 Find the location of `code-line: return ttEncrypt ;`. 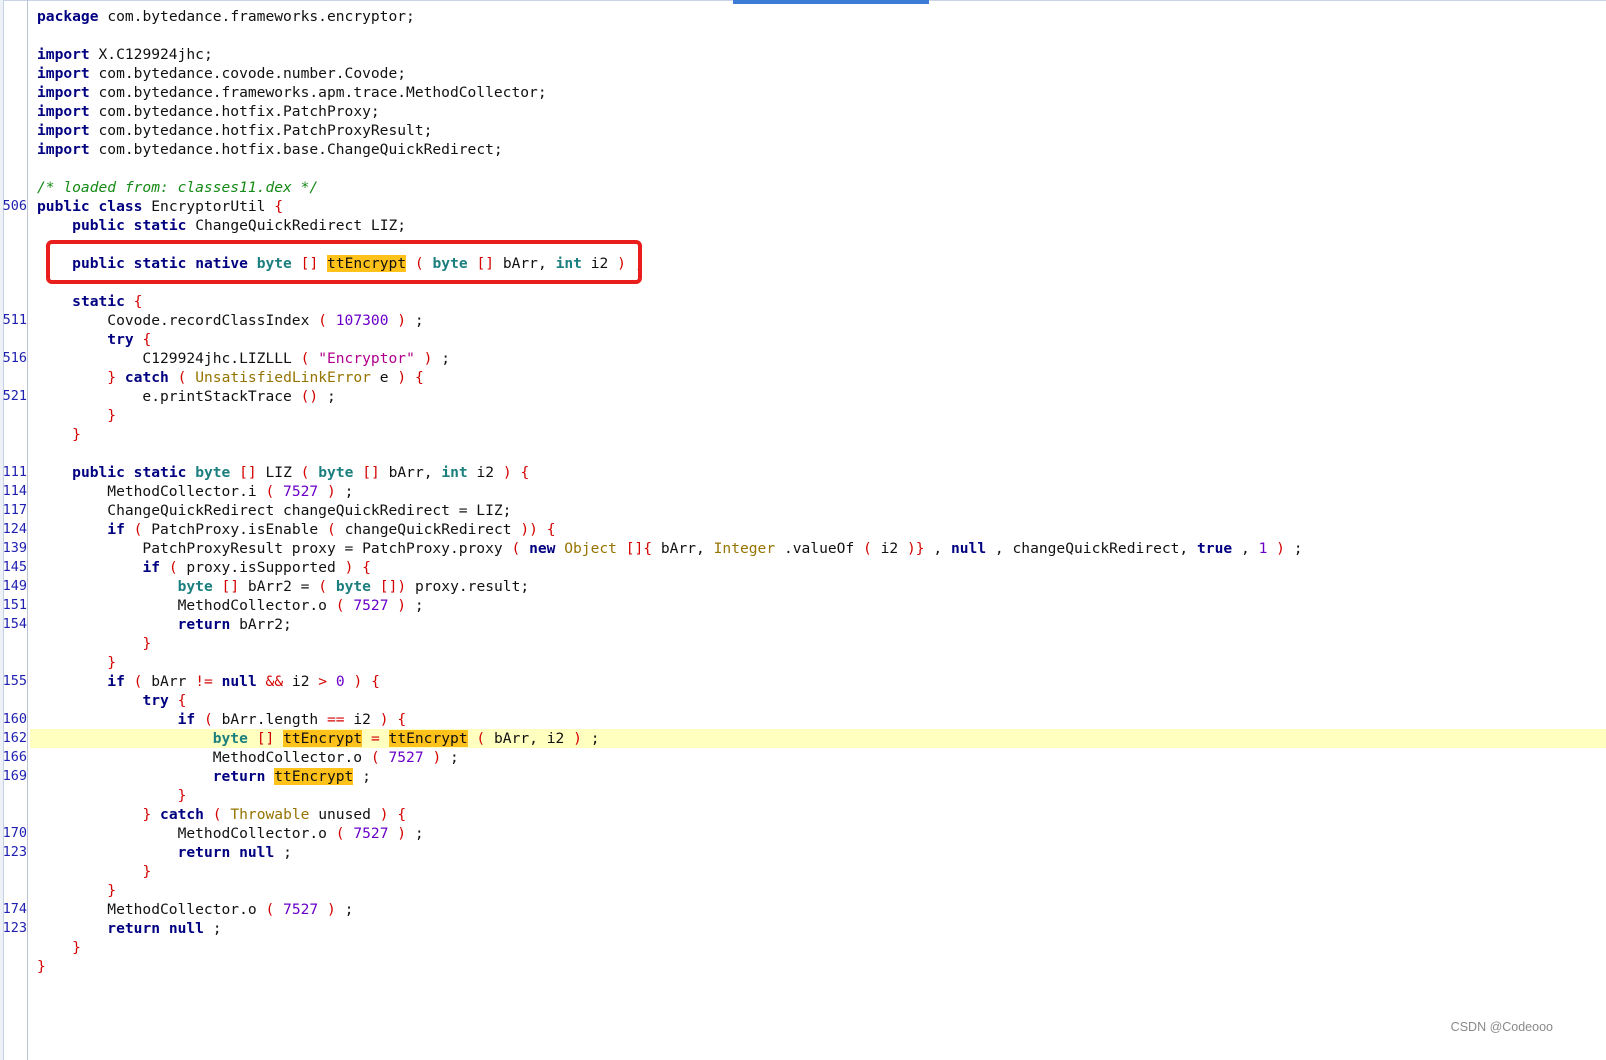

code-line: return ttEncrypt ; is located at coordinates (818, 776).